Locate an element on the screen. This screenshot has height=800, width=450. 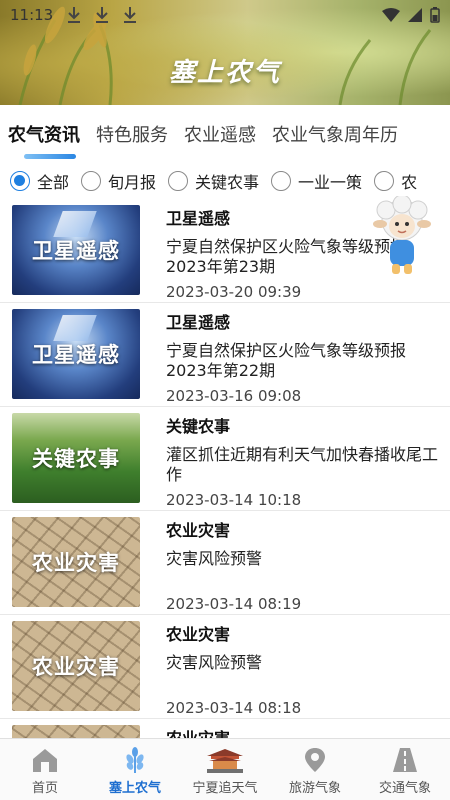
filter-label: 全部 is located at coordinates (53, 182).